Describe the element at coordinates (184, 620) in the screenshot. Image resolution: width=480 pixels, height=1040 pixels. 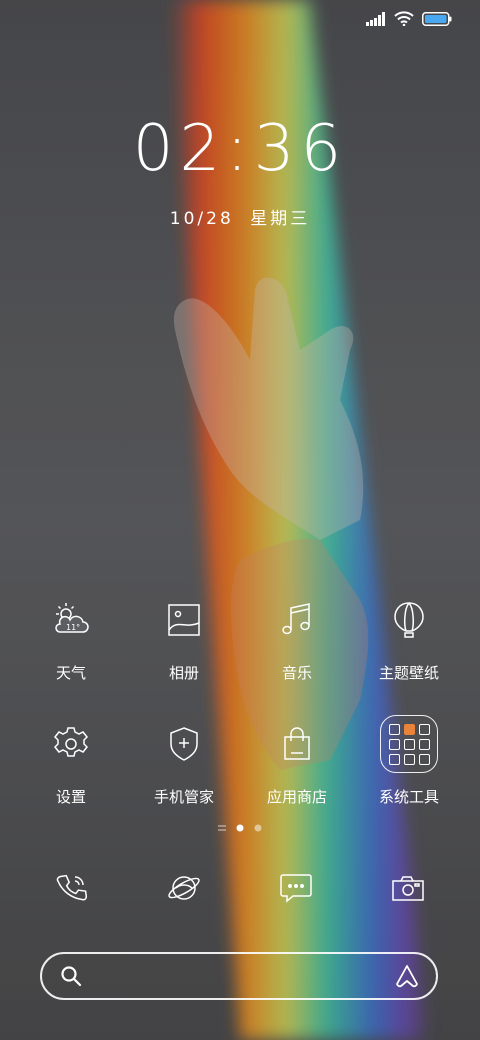
I see `gallery-icon` at that location.